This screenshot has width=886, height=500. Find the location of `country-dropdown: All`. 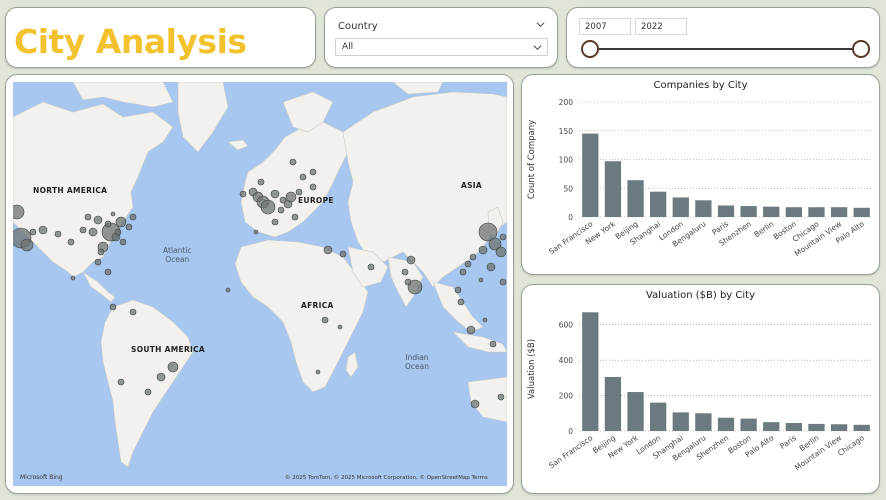

country-dropdown: All is located at coordinates (441, 47).